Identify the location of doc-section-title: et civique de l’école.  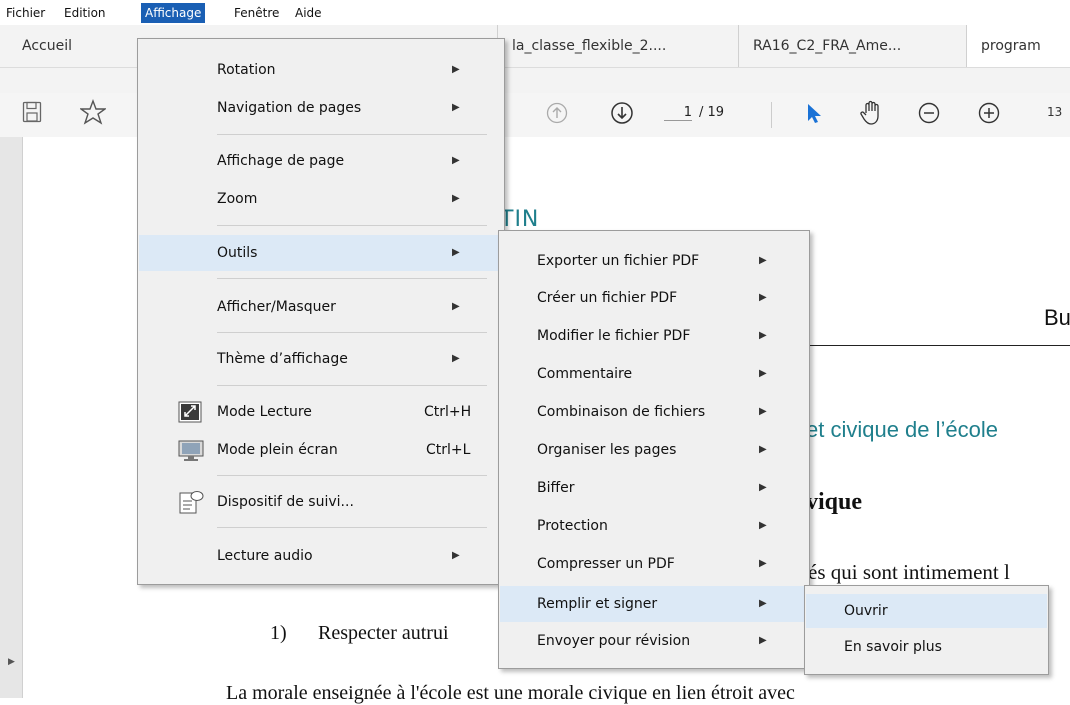
(902, 429).